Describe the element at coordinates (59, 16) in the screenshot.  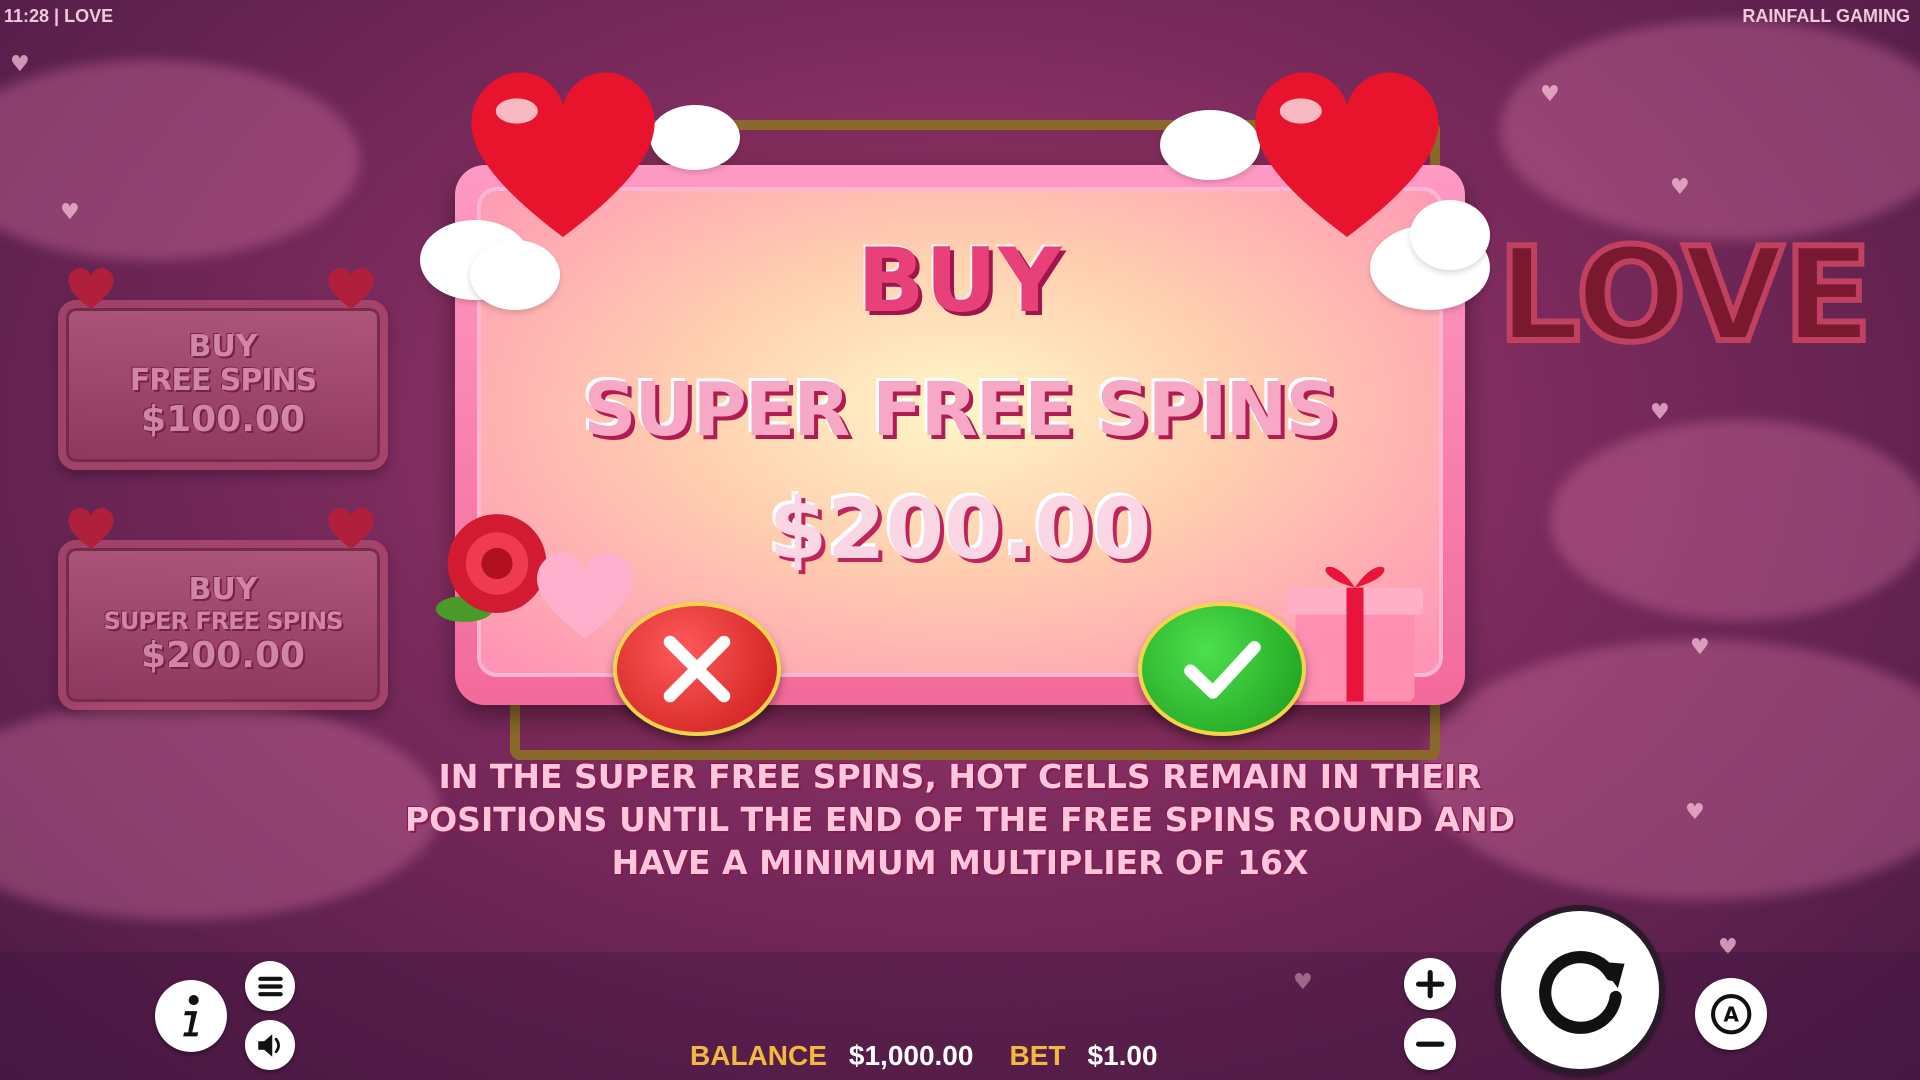
I see `window-title: 11:28 | LOVE` at that location.